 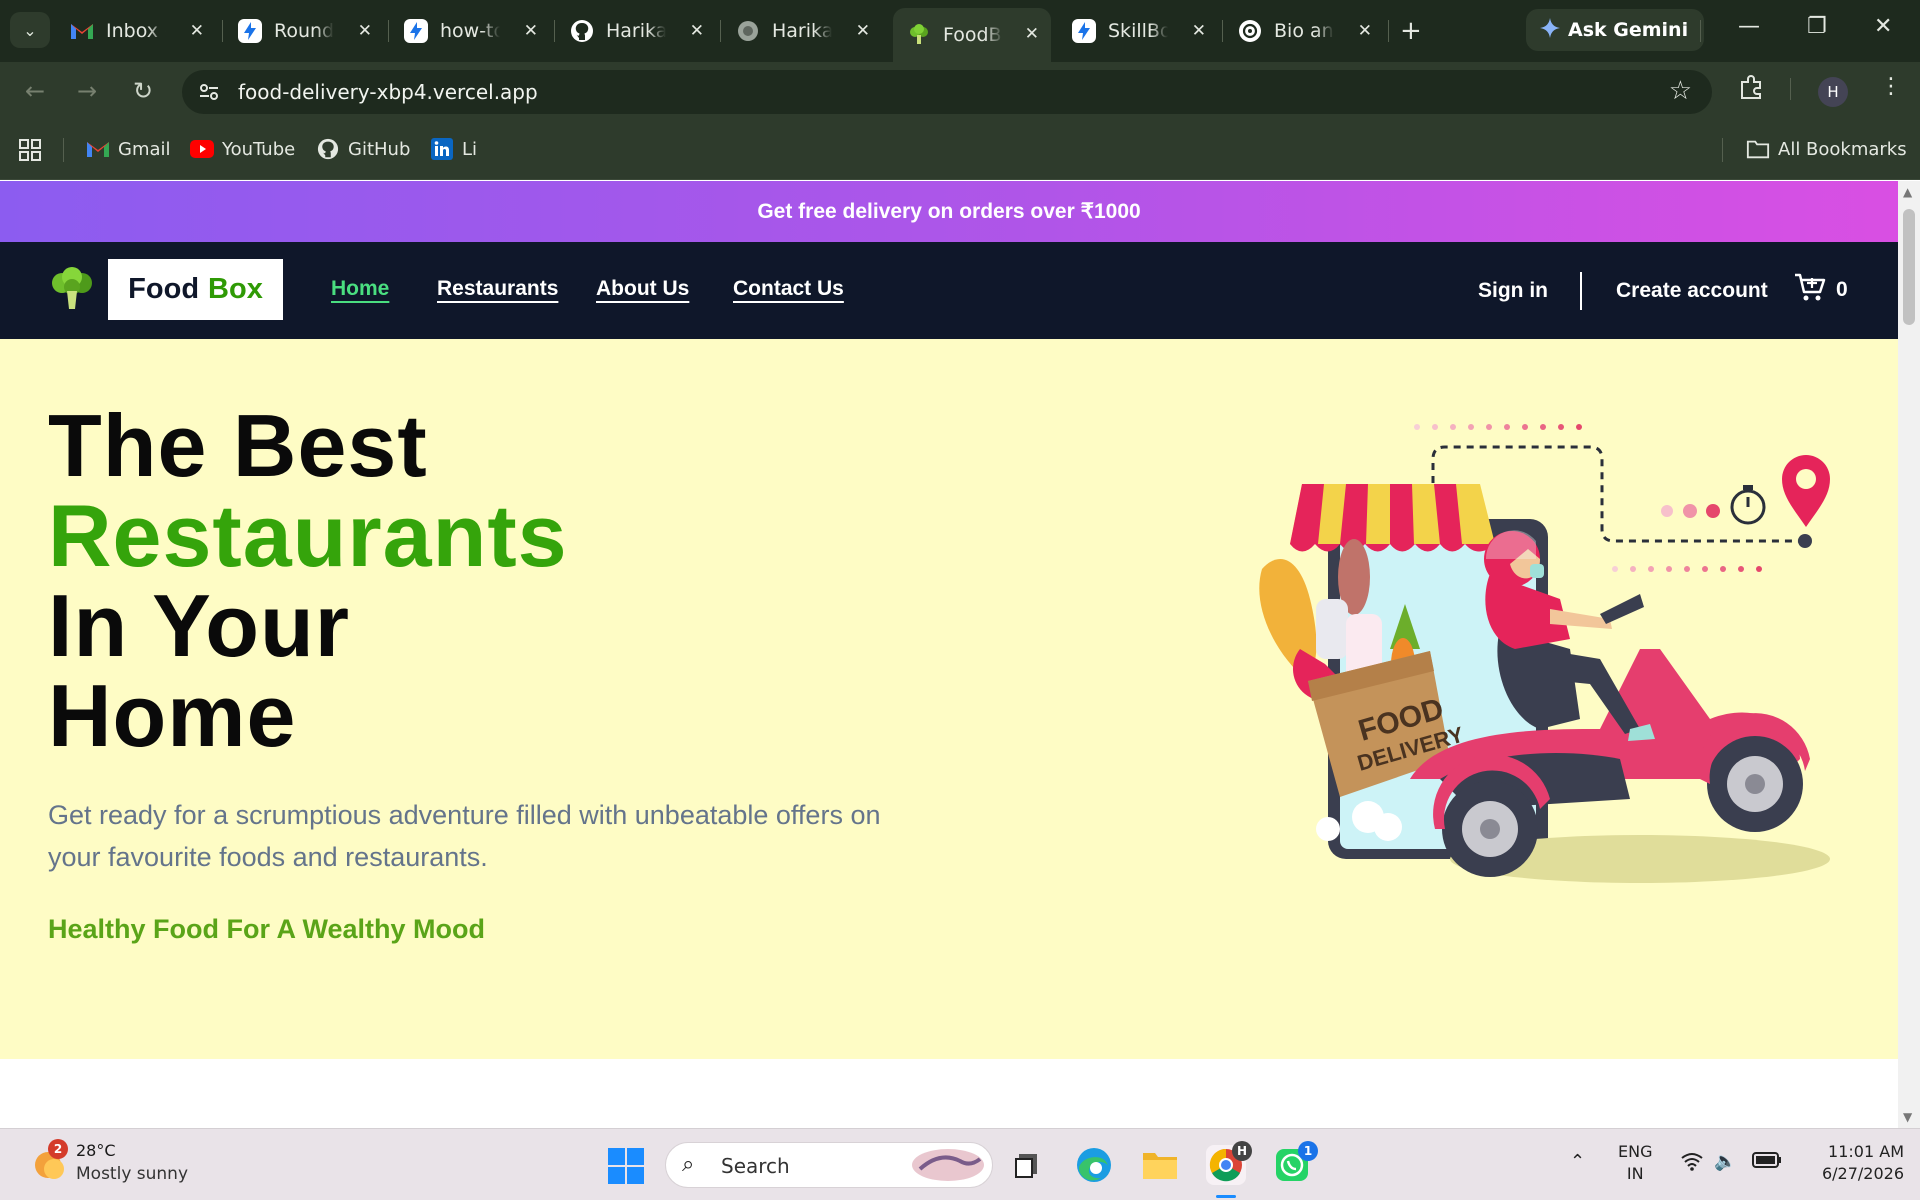 I want to click on scroll-up-arrow-icon: ▲, so click(x=1907, y=192).